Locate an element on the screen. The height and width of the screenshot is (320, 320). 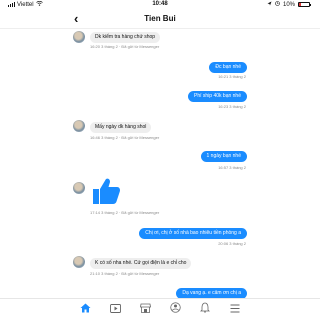
status-right: 10% is located at coordinates (289, 4).